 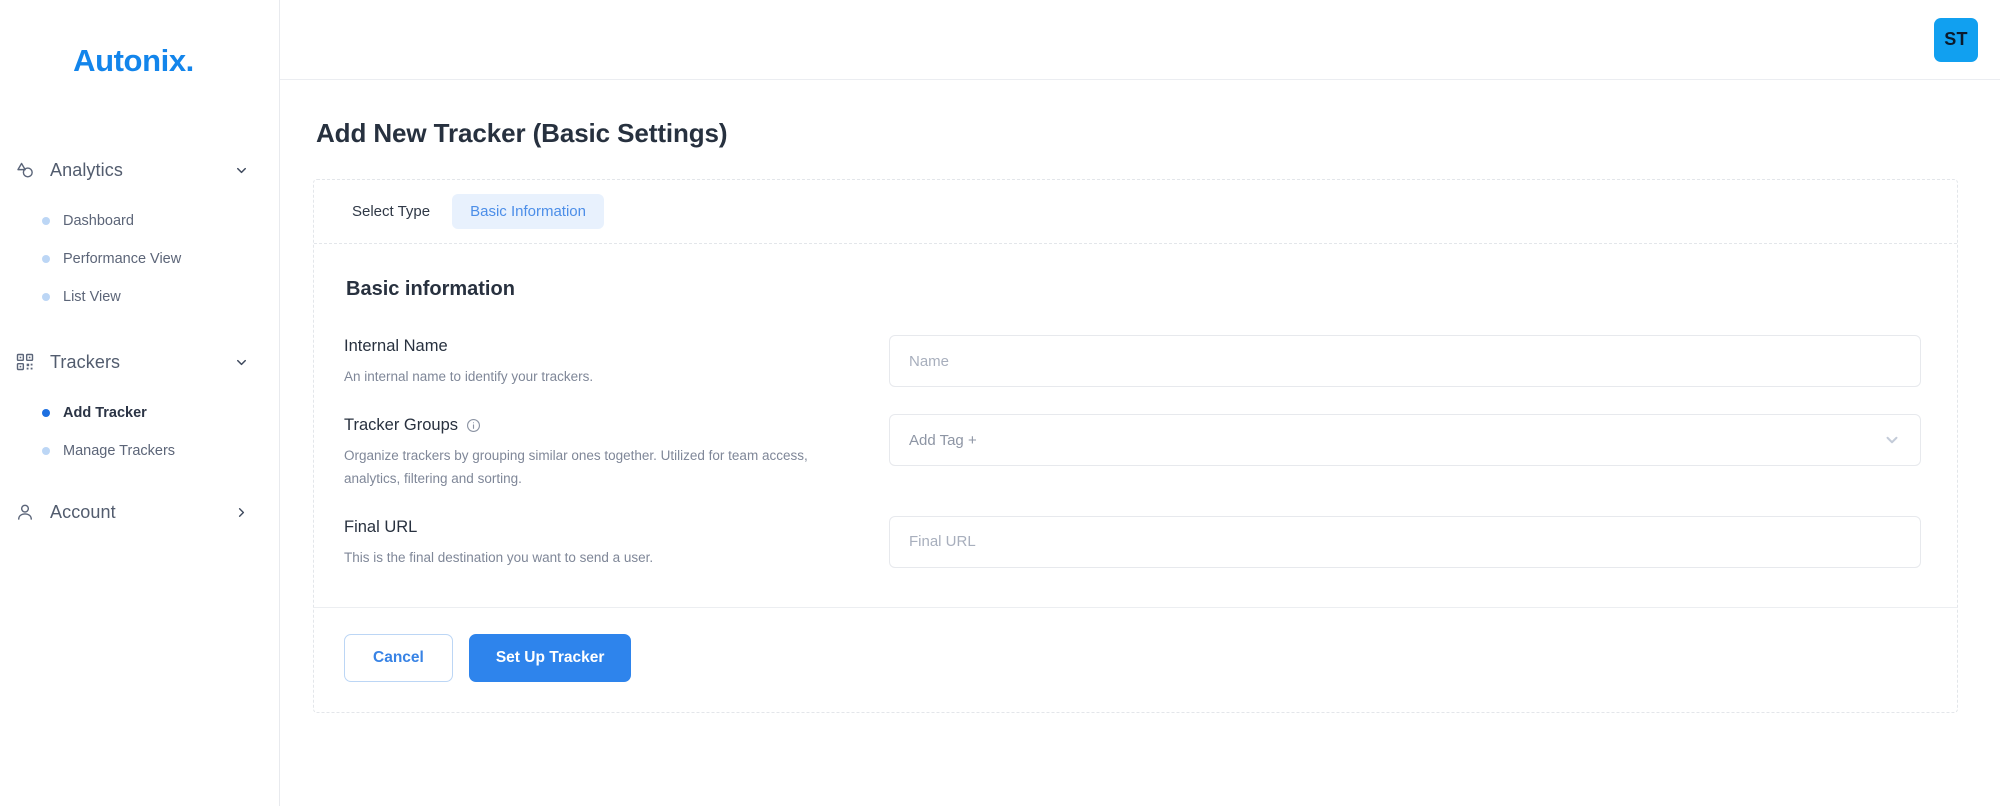 I want to click on sidebar-item-add-tracker: Add Tracker, so click(x=139, y=413).